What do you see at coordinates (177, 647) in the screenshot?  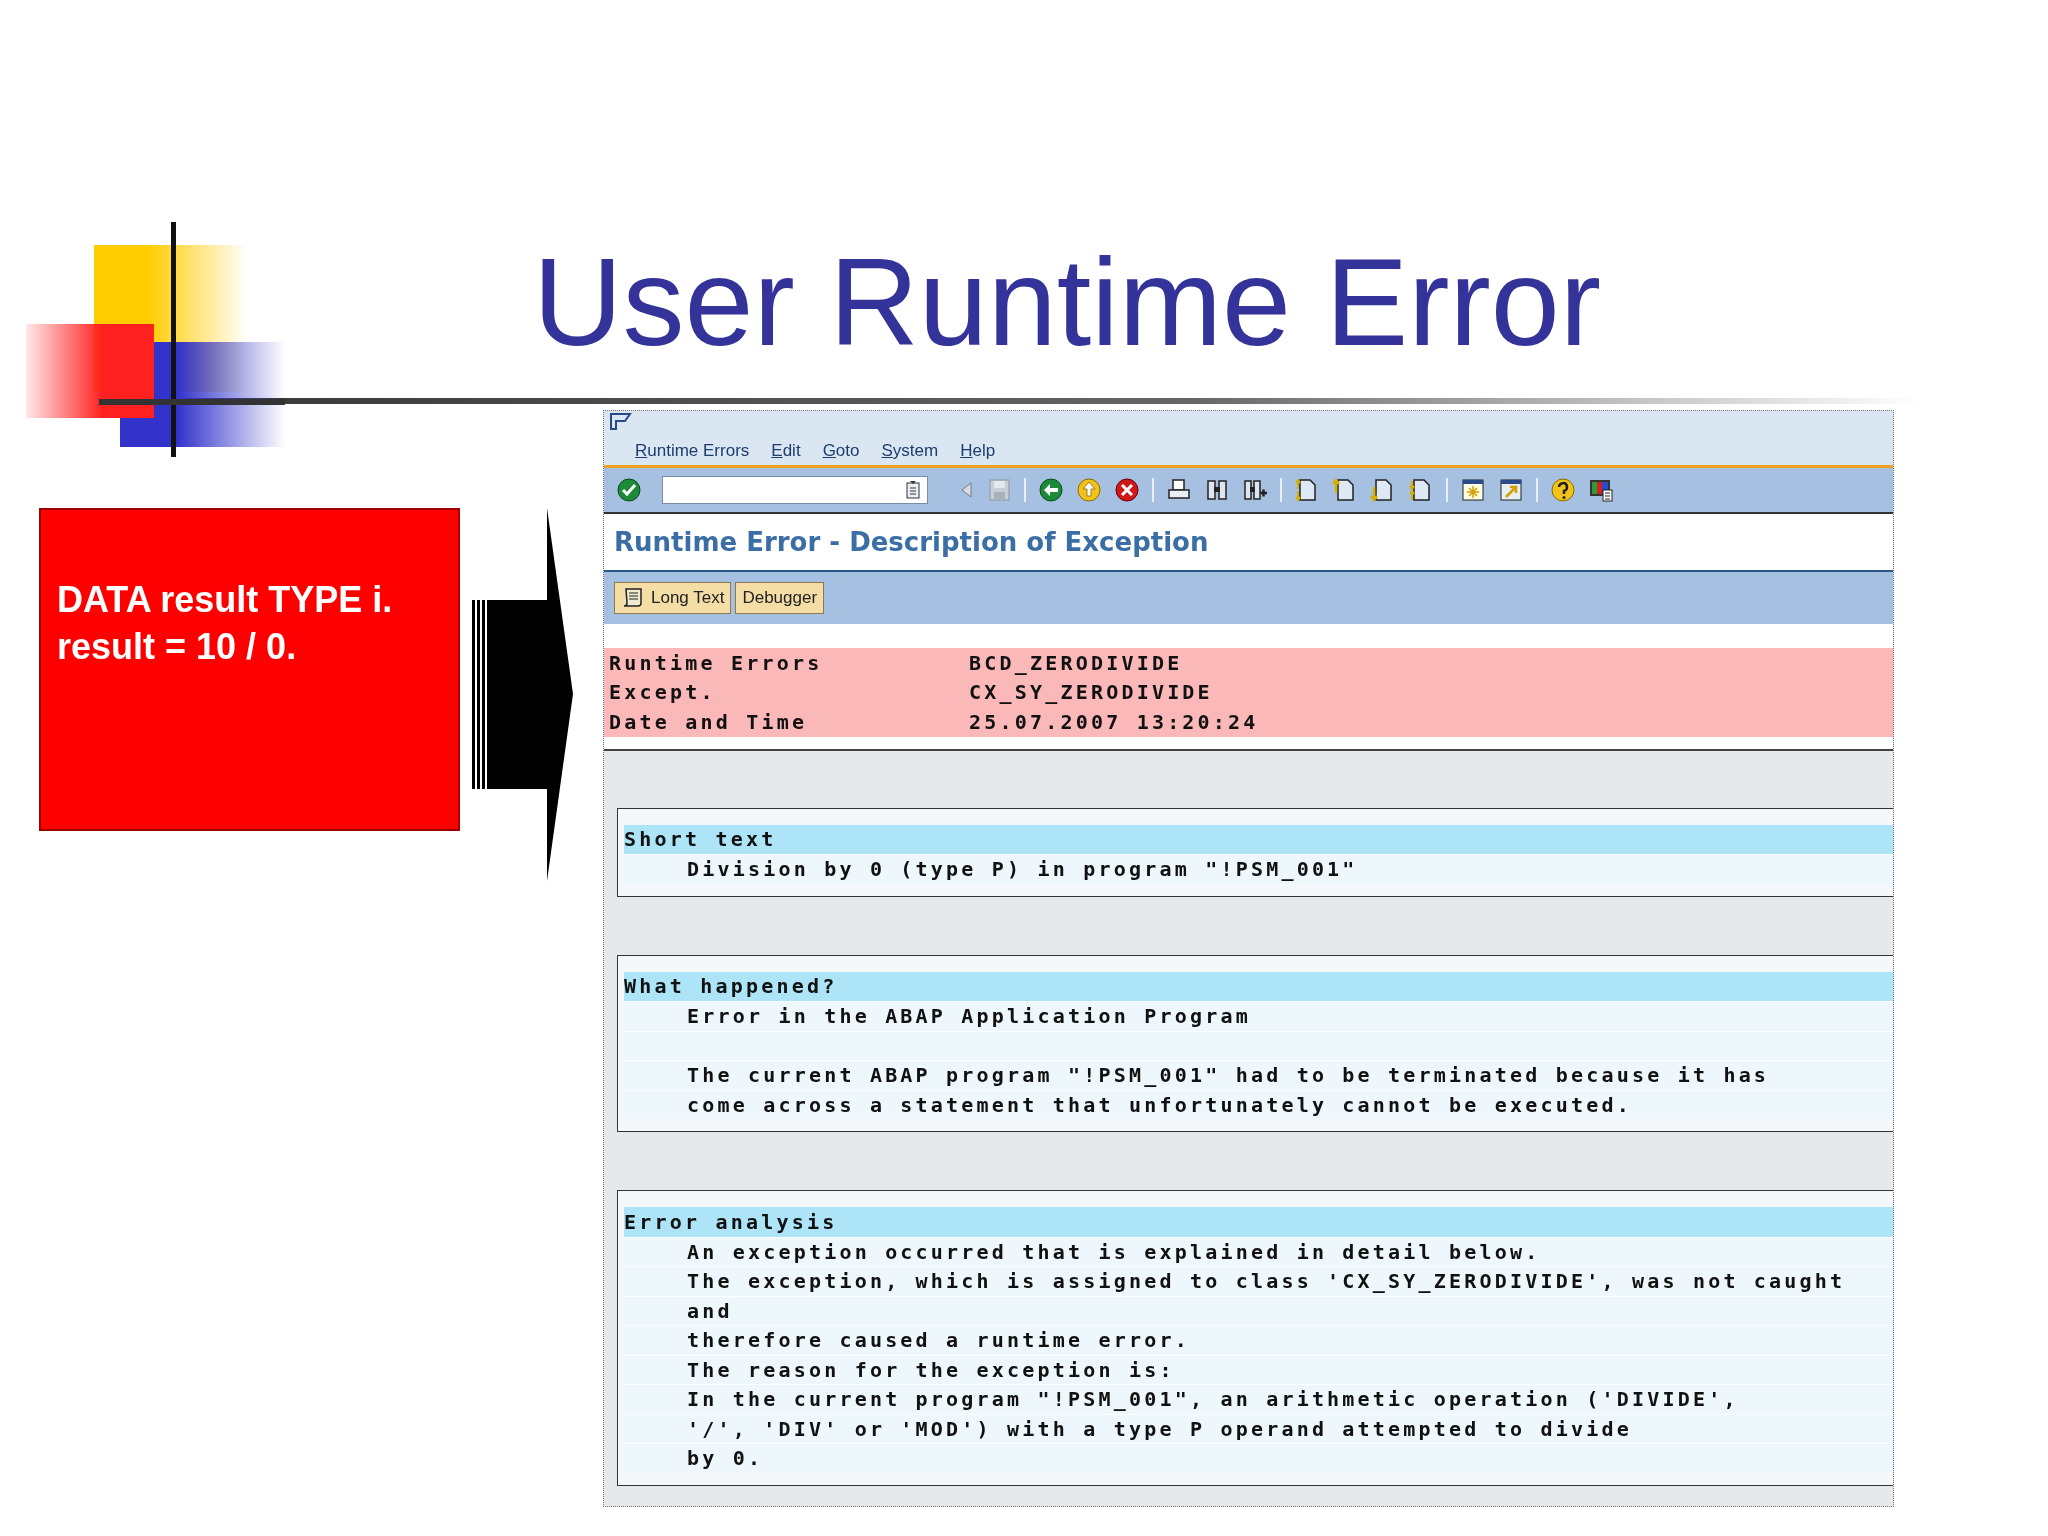 I see `code-line: result = 10 / 0.` at bounding box center [177, 647].